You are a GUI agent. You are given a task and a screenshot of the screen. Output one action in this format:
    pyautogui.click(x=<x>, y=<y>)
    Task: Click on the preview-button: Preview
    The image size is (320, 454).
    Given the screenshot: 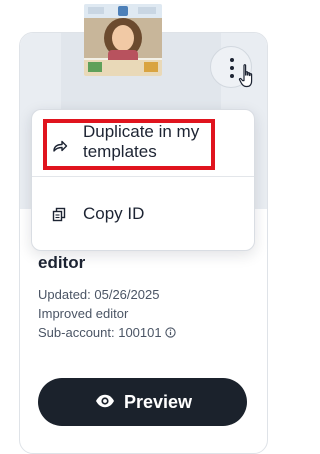 What is the action you would take?
    pyautogui.click(x=142, y=402)
    